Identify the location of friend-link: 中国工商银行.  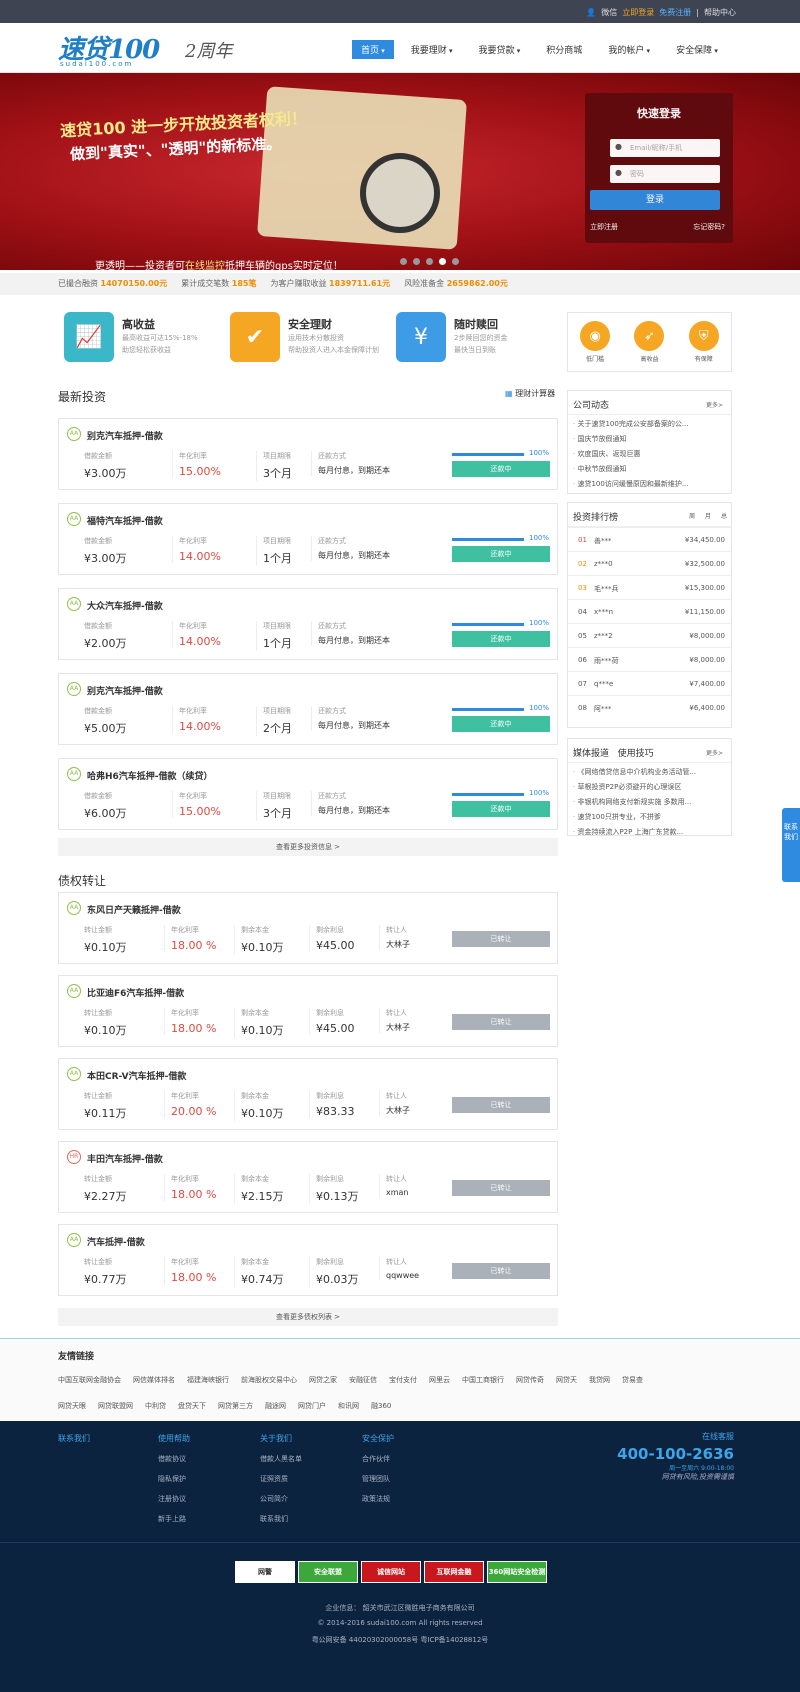
(483, 1380).